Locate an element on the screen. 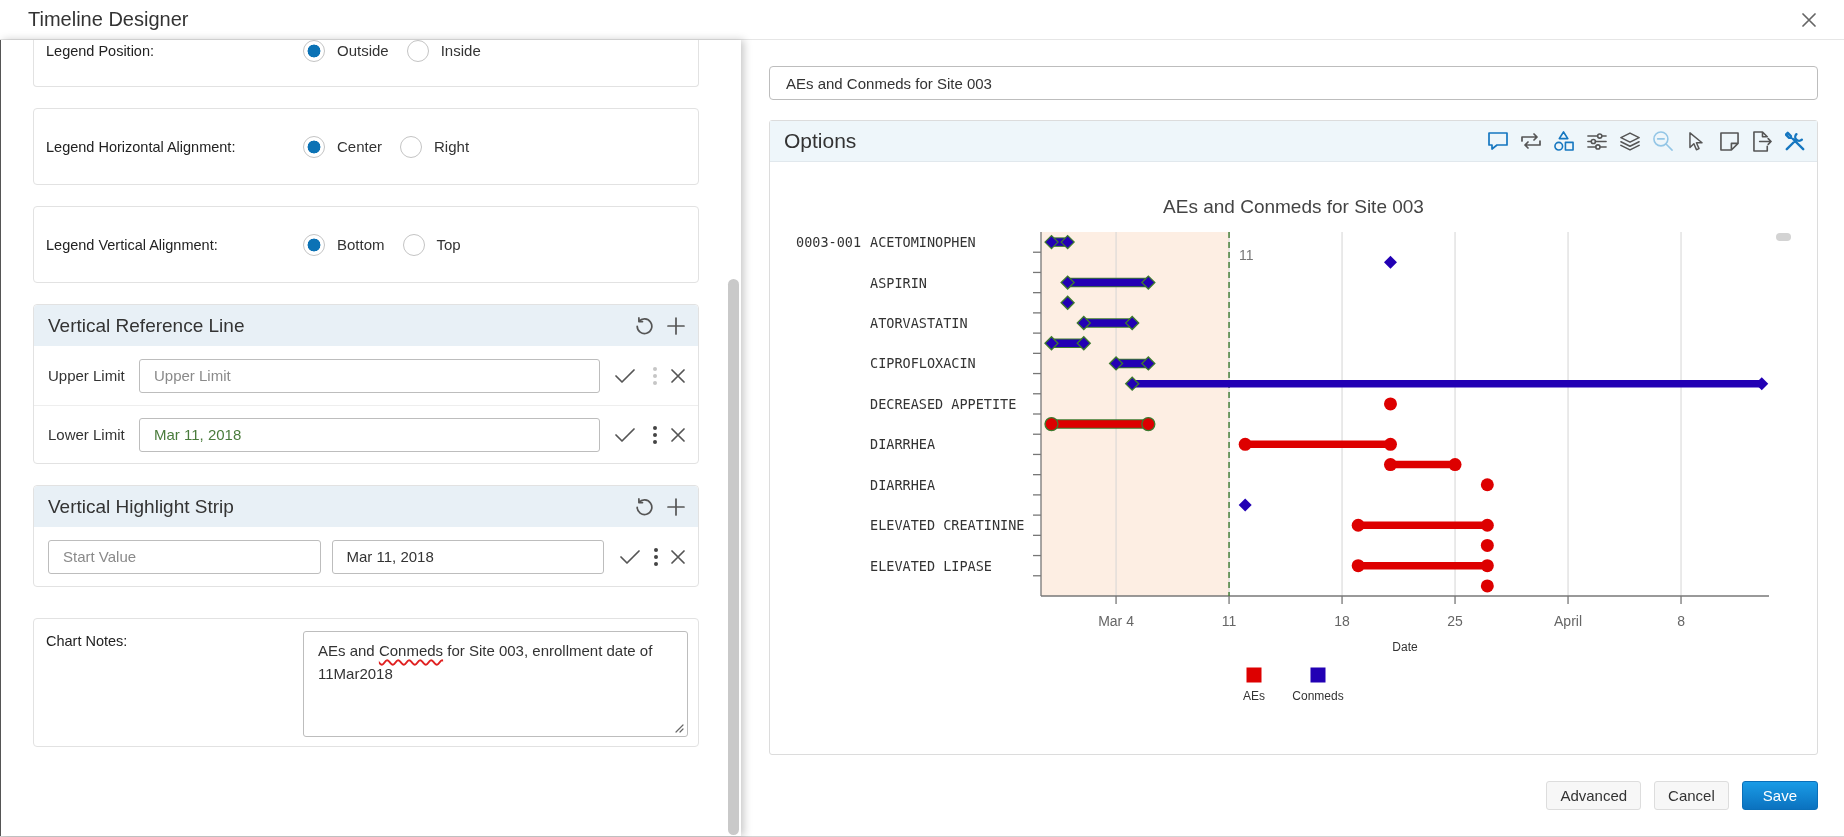 This screenshot has height=837, width=1844. category-label: CIPROFLOXACIN is located at coordinates (923, 363).